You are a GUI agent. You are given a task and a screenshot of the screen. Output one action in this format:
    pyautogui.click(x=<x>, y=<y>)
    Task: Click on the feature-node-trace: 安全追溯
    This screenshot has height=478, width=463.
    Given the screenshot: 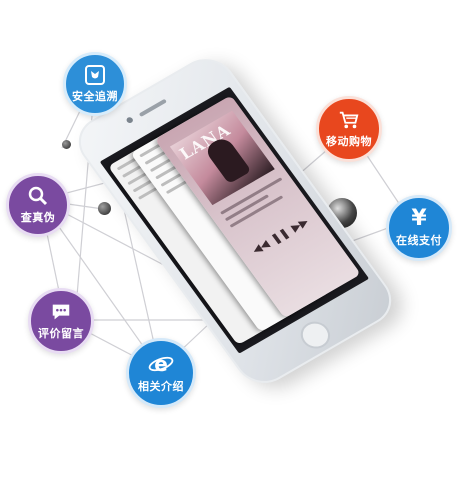 What is the action you would take?
    pyautogui.click(x=95, y=84)
    